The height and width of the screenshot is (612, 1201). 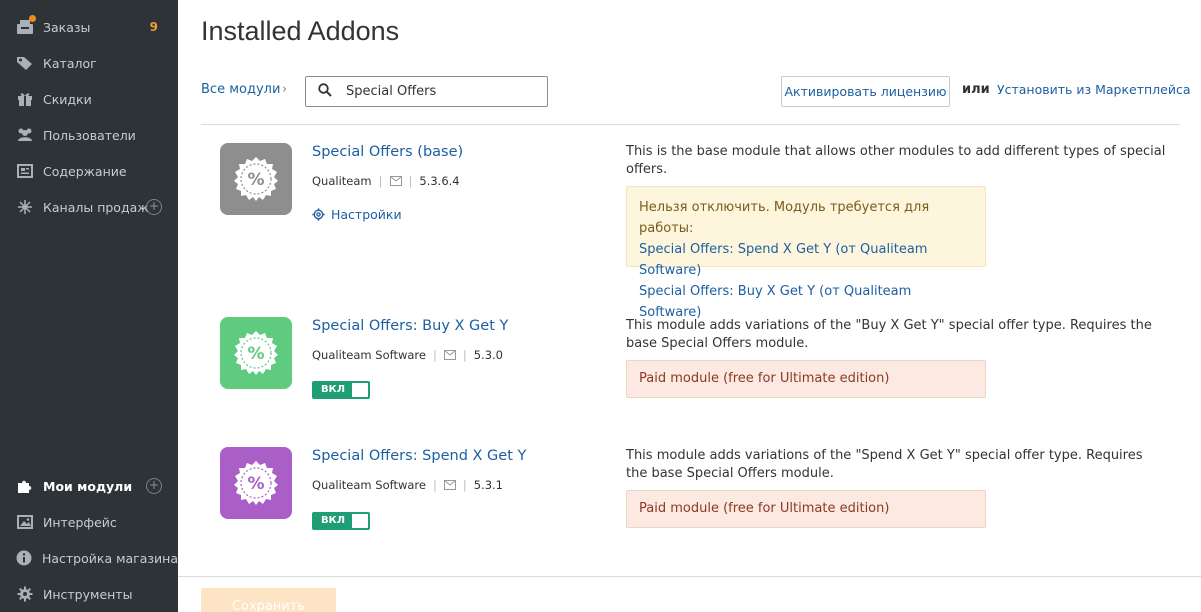 I want to click on sidebar-item-discounts: Скидки, so click(x=89, y=99).